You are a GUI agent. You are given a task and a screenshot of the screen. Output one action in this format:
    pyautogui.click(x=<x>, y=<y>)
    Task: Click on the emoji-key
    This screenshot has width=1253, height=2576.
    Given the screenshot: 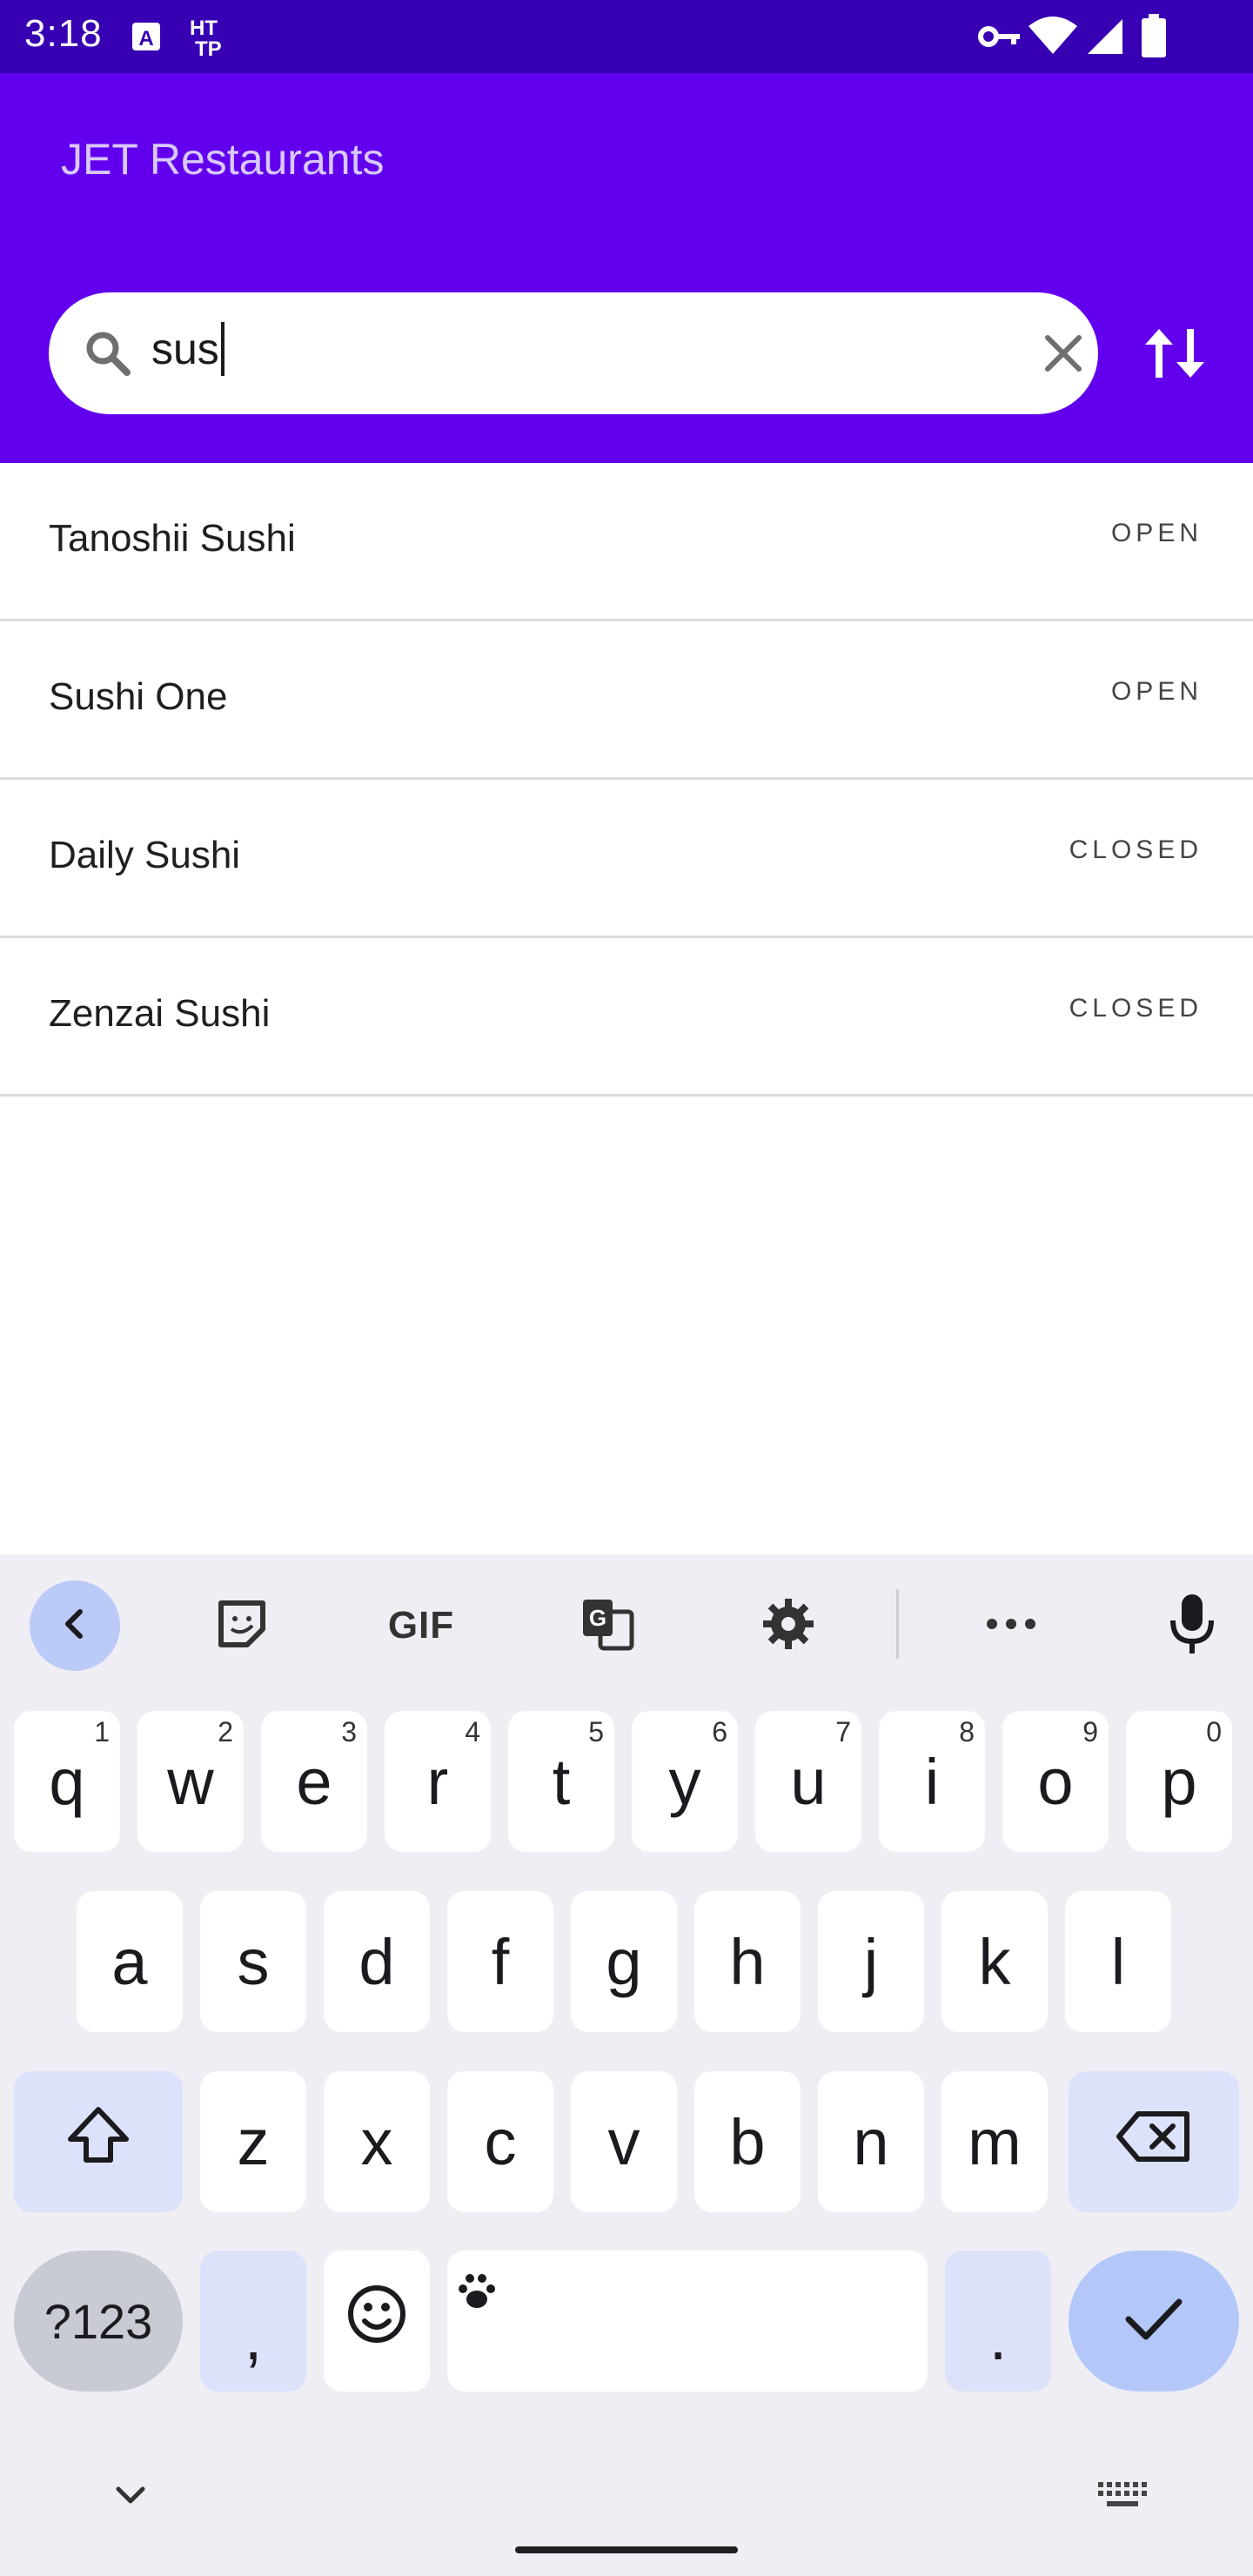 What is the action you would take?
    pyautogui.click(x=377, y=2321)
    